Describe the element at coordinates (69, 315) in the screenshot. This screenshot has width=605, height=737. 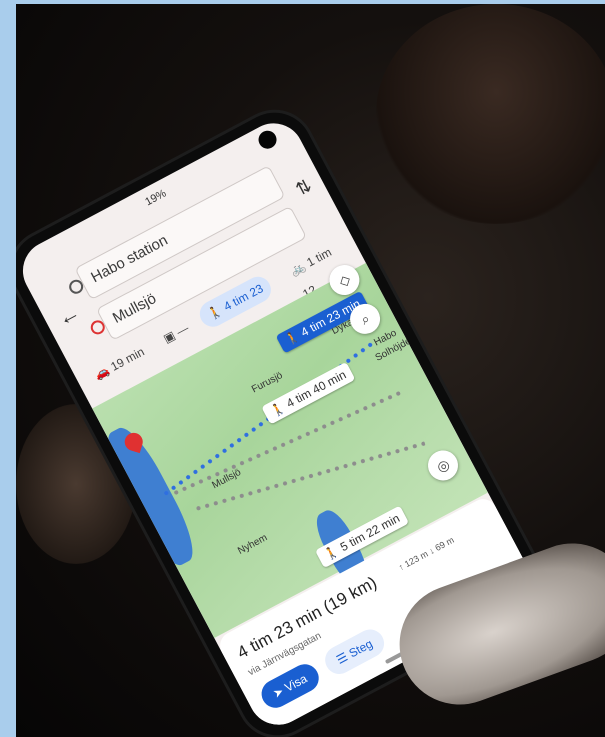
I see `arrow-left-icon: ←` at that location.